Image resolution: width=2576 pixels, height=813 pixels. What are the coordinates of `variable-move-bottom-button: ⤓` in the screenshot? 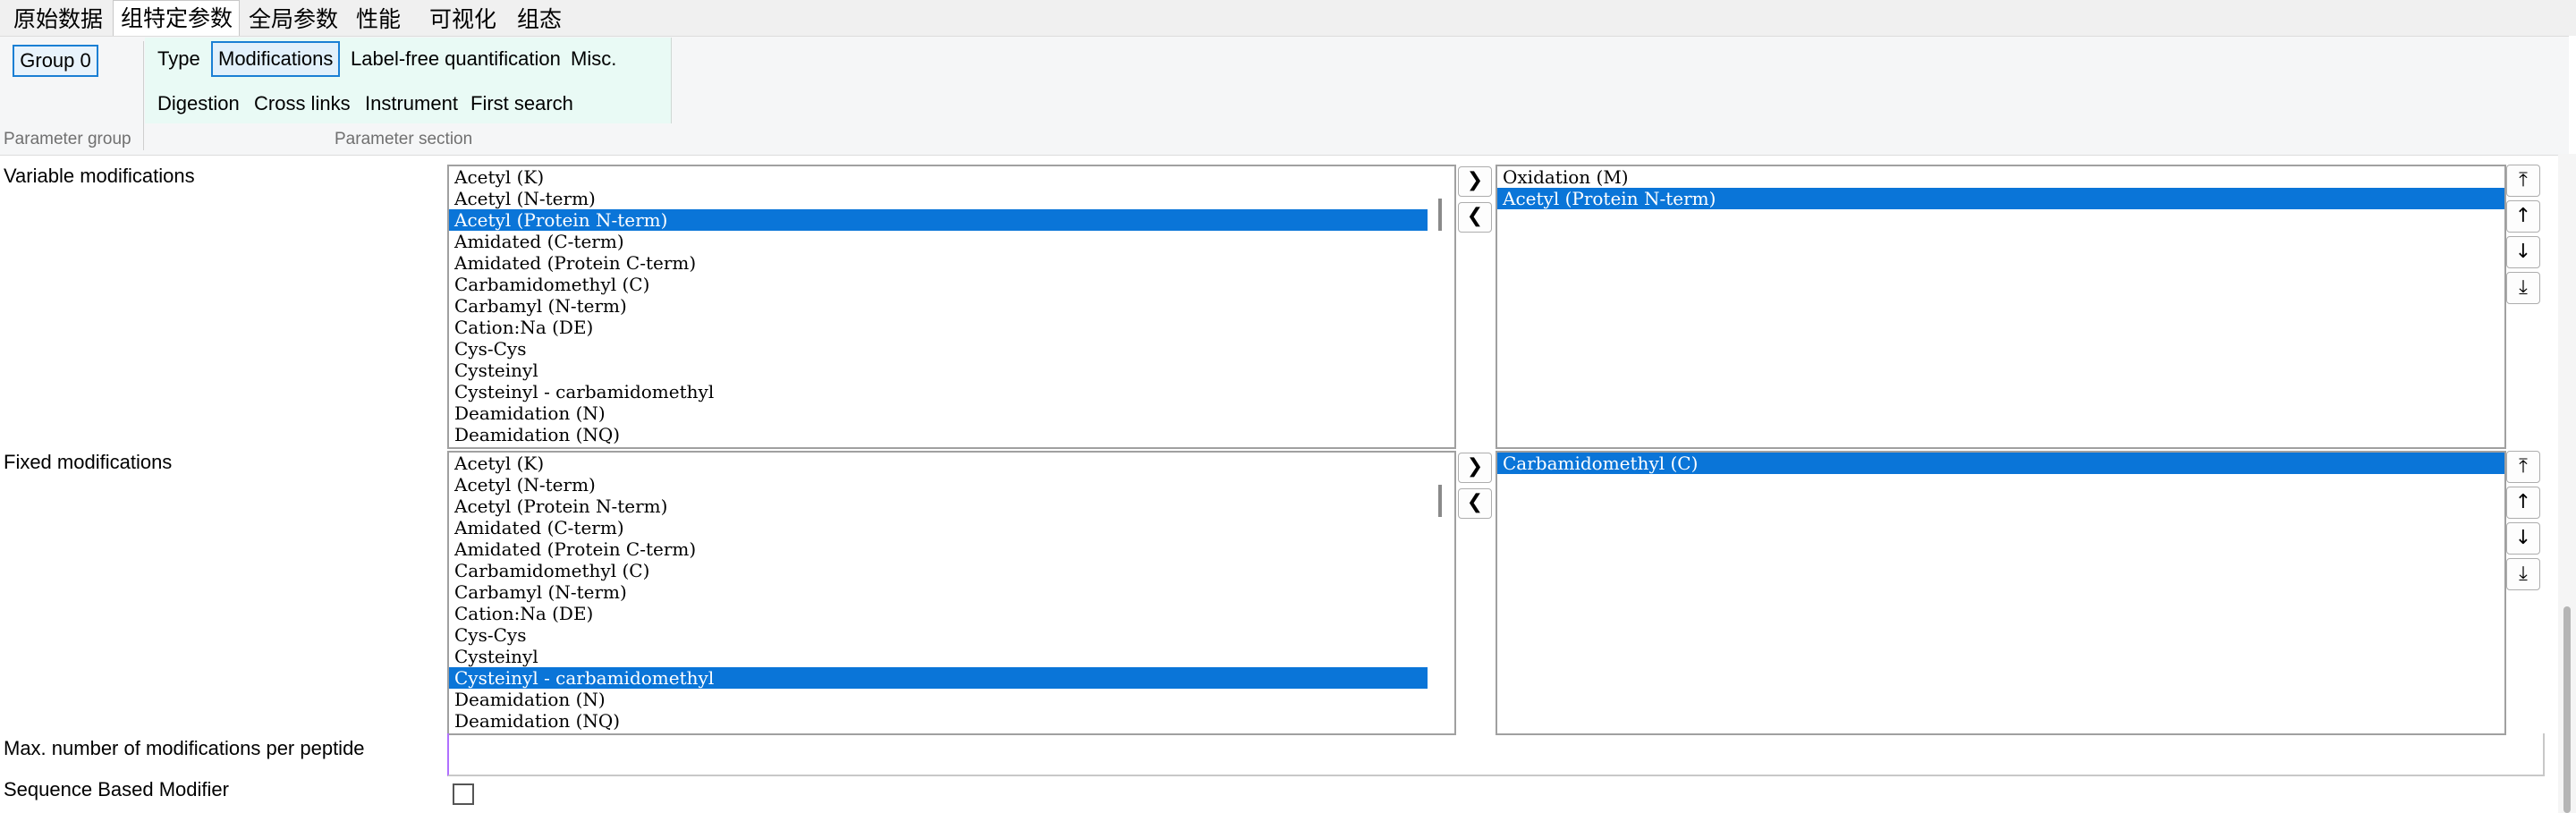 It's located at (2523, 288).